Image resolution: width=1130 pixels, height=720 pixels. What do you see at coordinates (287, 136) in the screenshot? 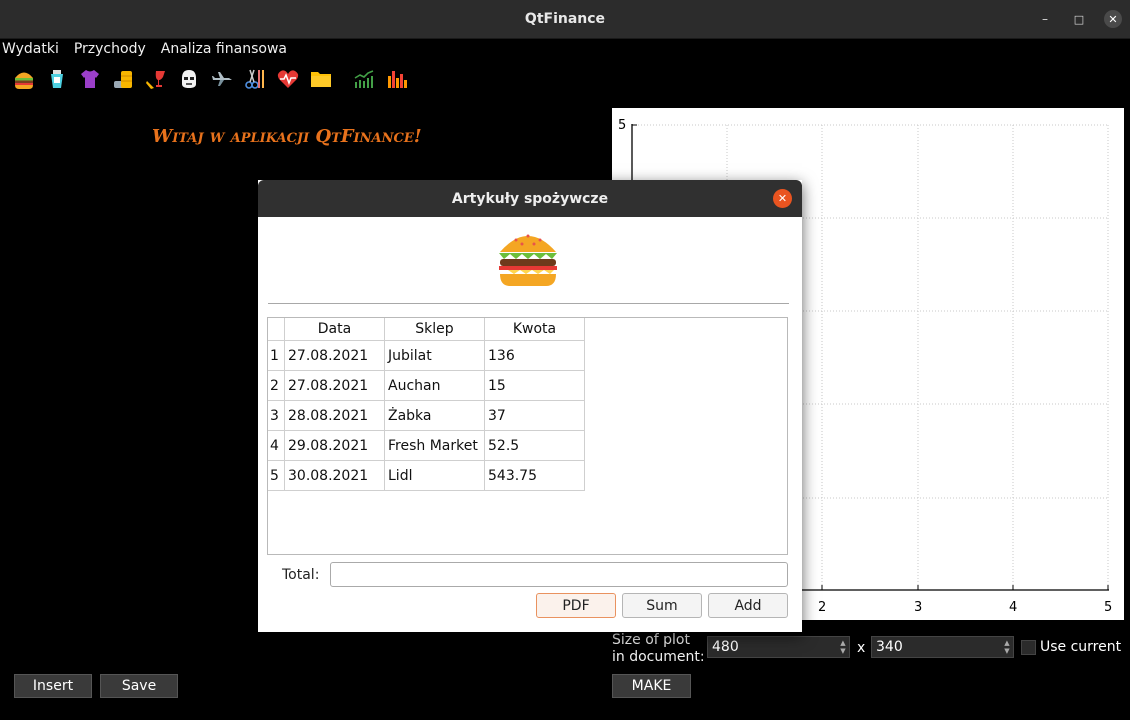
I see `welcome-text: Witaj w aplikacji QtFinance!` at bounding box center [287, 136].